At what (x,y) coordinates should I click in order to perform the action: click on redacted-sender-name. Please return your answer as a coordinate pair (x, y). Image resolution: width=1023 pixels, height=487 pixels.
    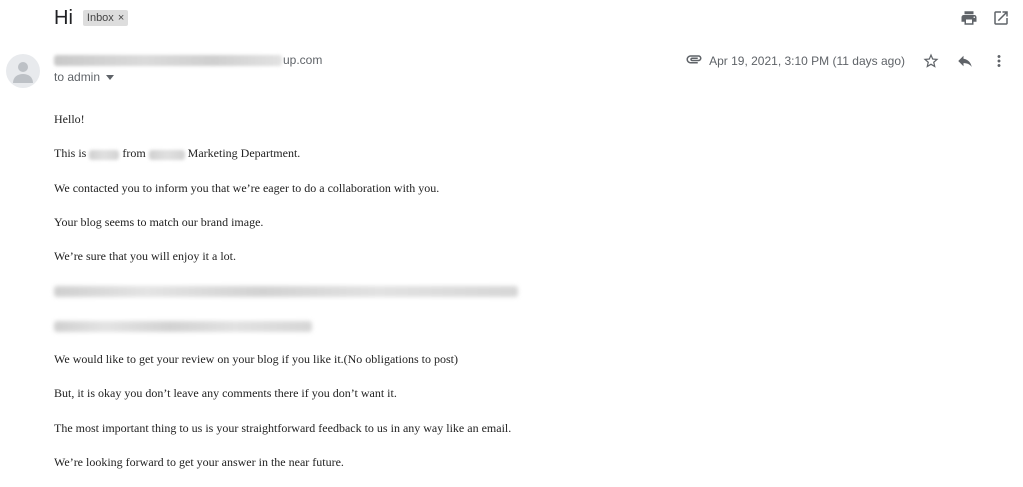
    Looking at the image, I should click on (168, 60).